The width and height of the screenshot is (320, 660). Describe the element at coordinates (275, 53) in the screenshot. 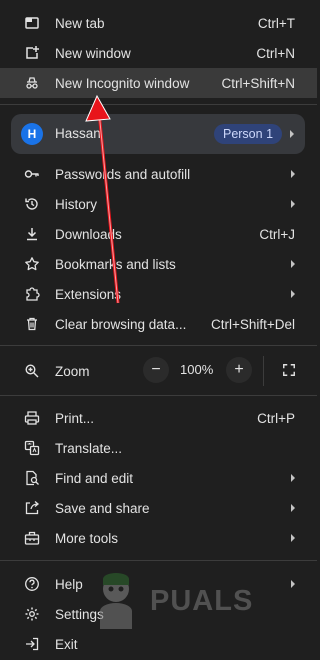

I see `menu-item-shortcut: Ctrl+N` at that location.